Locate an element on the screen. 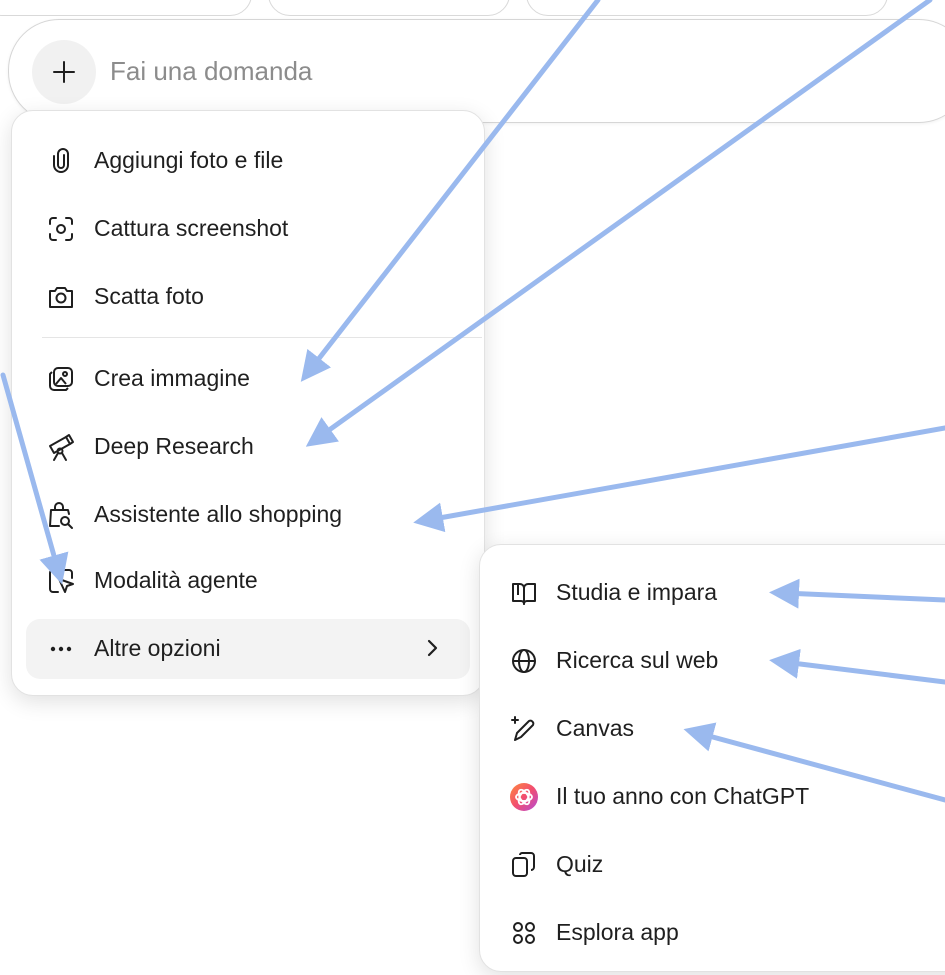 This screenshot has width=945, height=975. menu-item-deep-research: Deep Research is located at coordinates (248, 447).